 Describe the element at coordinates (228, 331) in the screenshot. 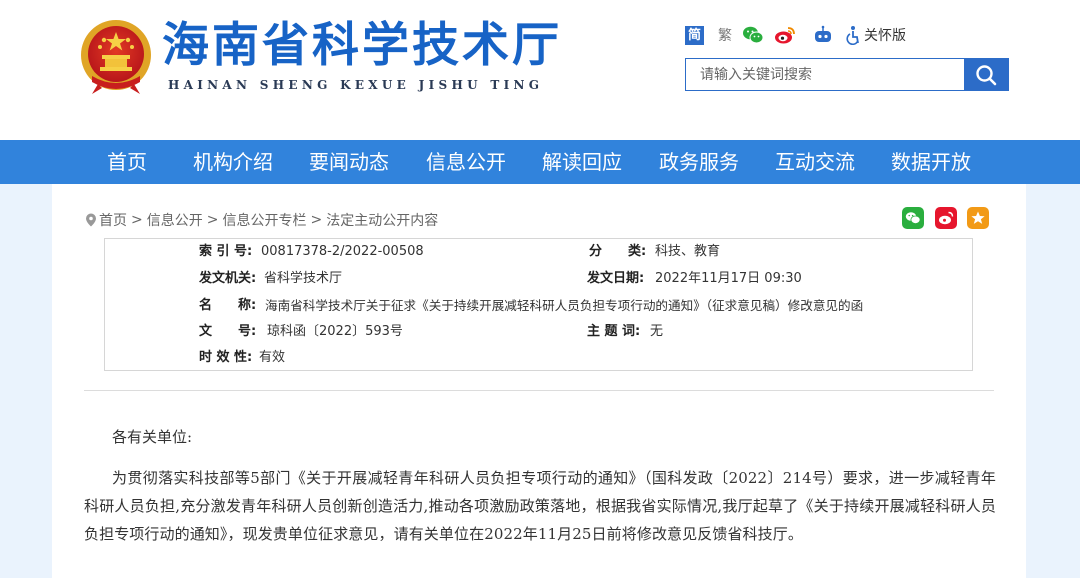

I see `meta-docno-label: 文 号:` at that location.